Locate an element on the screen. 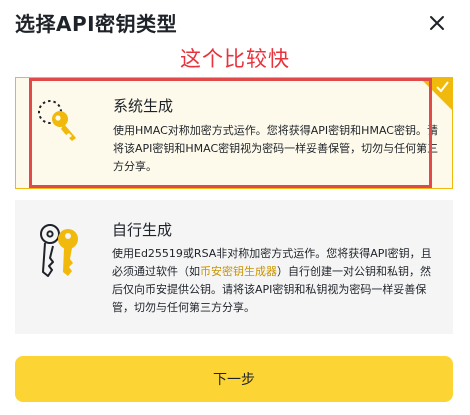 This screenshot has width=470, height=415. page-title: 选择API密钥类型 is located at coordinates (96, 24).